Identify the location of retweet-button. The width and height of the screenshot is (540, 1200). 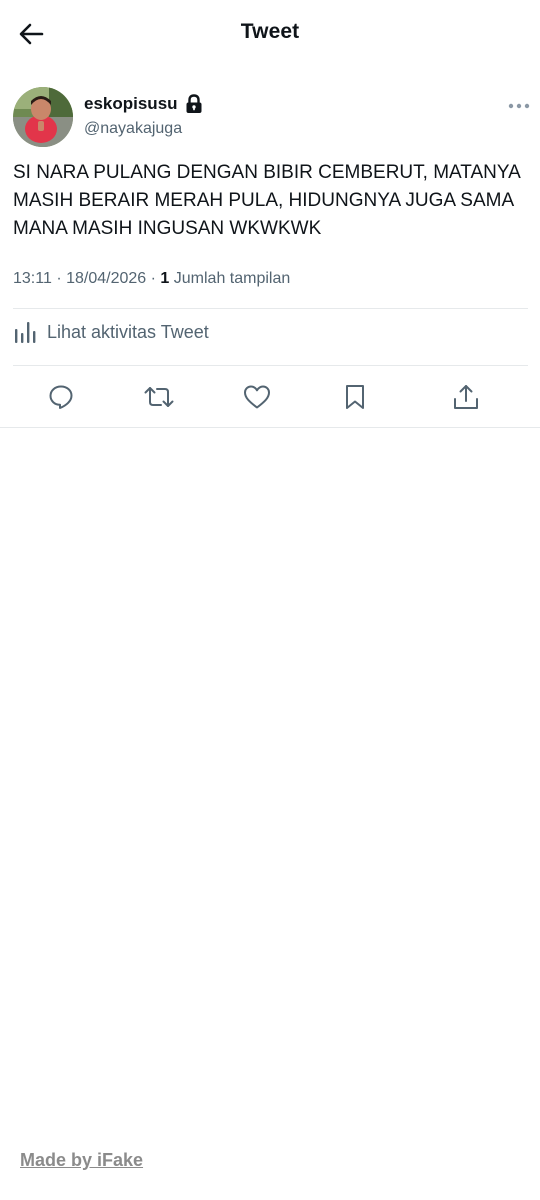
(159, 397).